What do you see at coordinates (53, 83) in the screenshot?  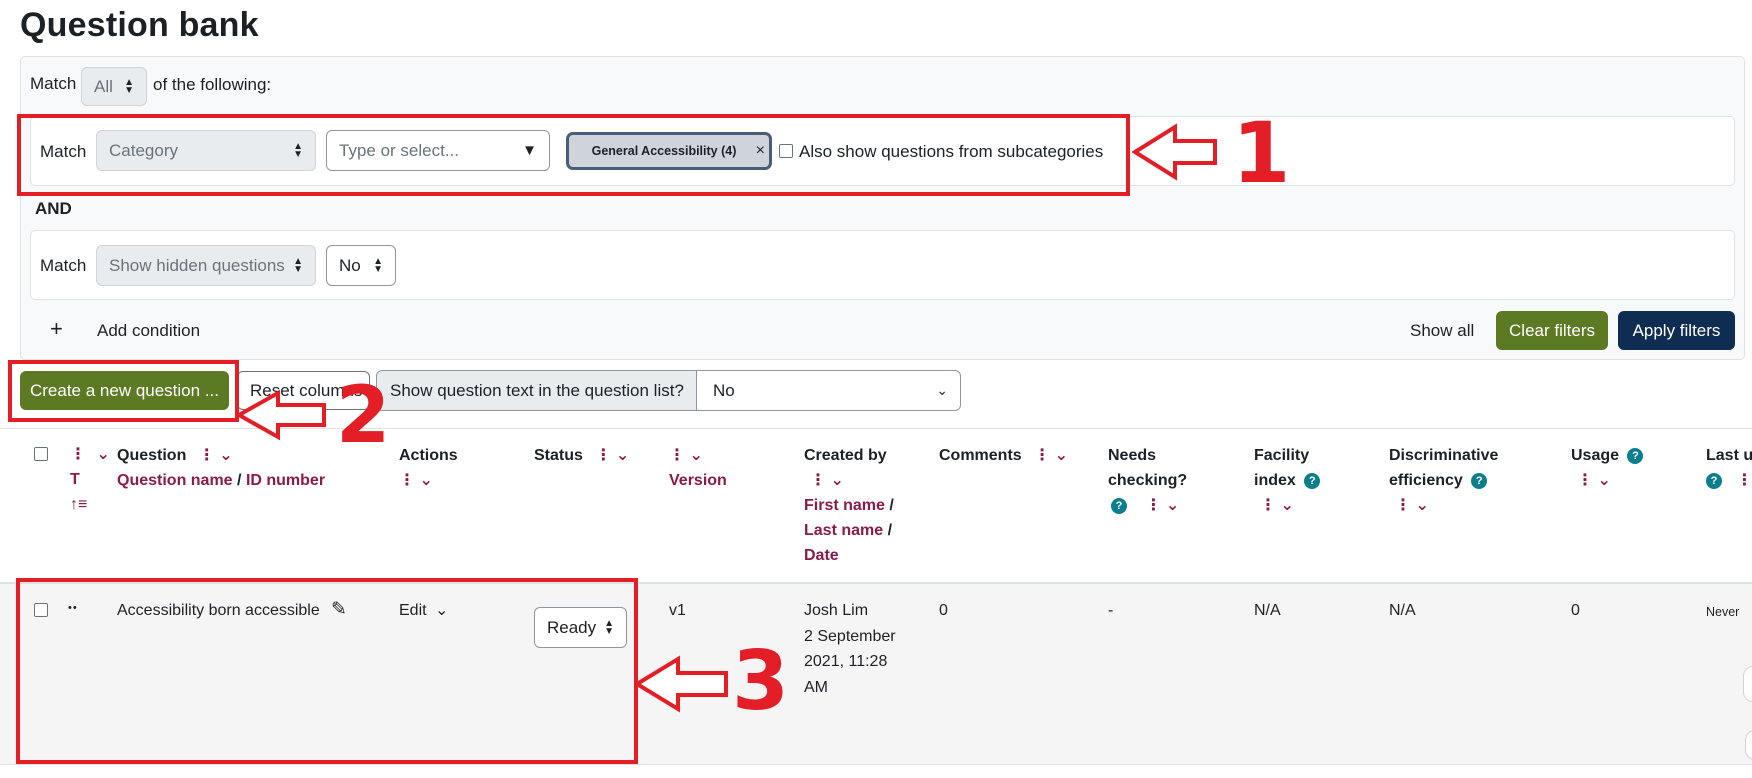 I see `match-label: Match` at bounding box center [53, 83].